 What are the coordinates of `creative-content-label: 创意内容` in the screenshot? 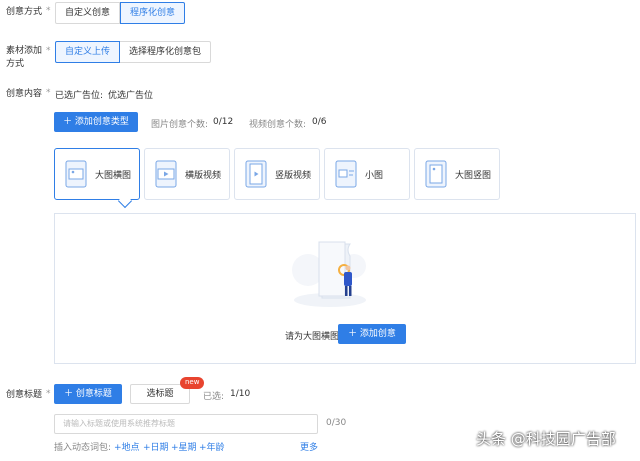 It's located at (24, 94).